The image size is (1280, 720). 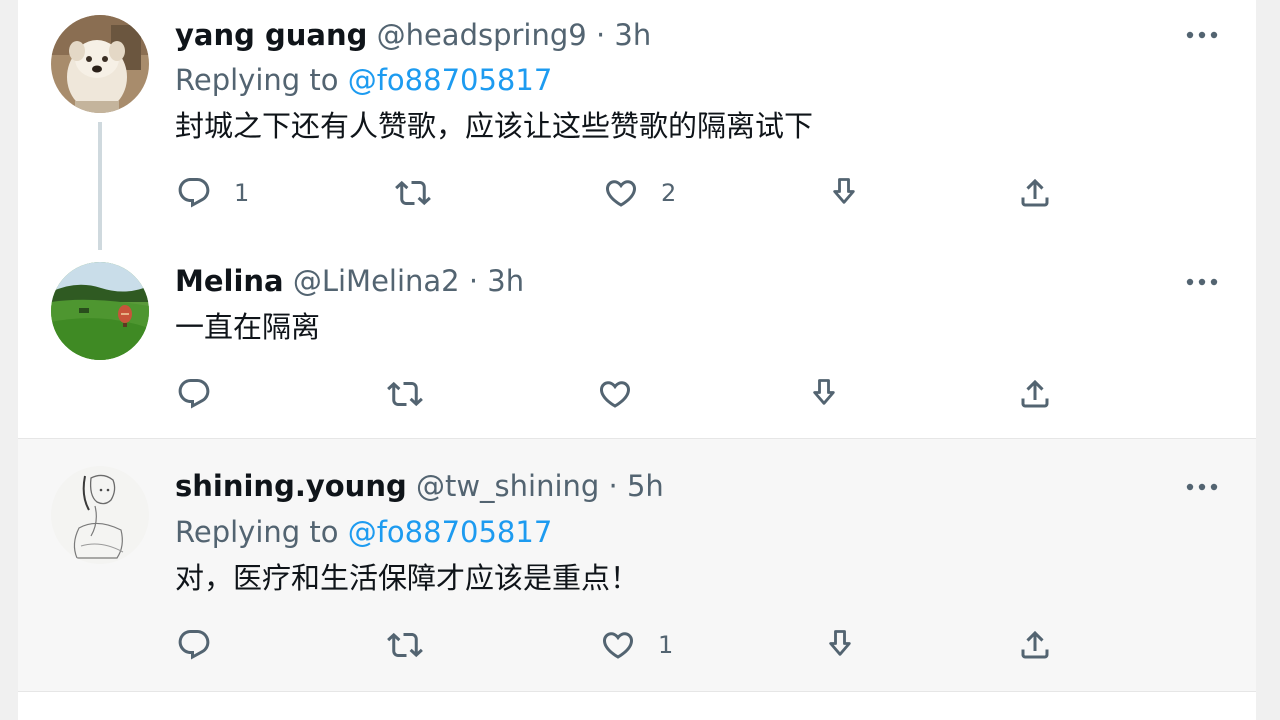 I want to click on reply-count: 1, so click(x=242, y=193).